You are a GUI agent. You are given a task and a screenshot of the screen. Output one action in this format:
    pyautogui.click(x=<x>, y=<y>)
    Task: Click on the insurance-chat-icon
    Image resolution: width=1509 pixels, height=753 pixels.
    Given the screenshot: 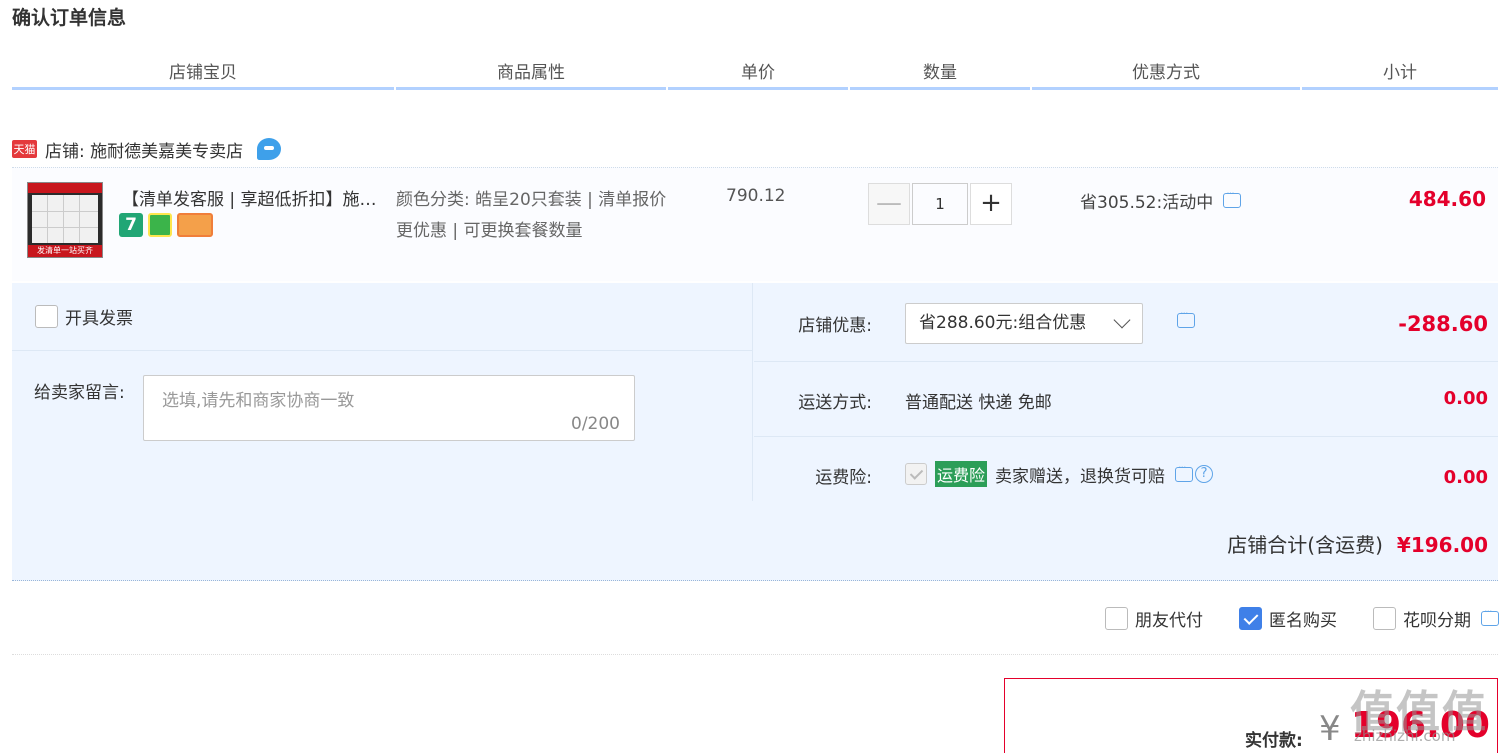 What is the action you would take?
    pyautogui.click(x=1184, y=471)
    